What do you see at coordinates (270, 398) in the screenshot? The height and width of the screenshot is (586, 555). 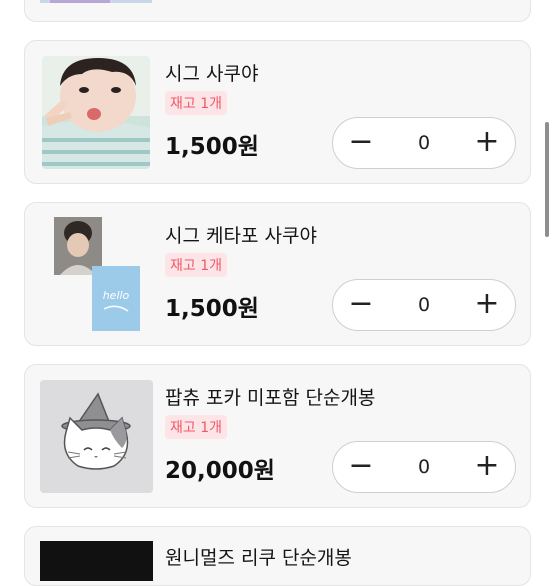 I see `product-title: 팝츄 포카 미포함 단순개봉` at bounding box center [270, 398].